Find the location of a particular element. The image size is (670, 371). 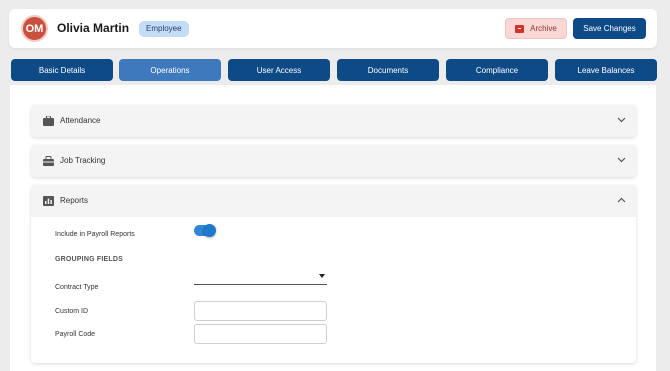

archive-button-label: Archive is located at coordinates (543, 28).